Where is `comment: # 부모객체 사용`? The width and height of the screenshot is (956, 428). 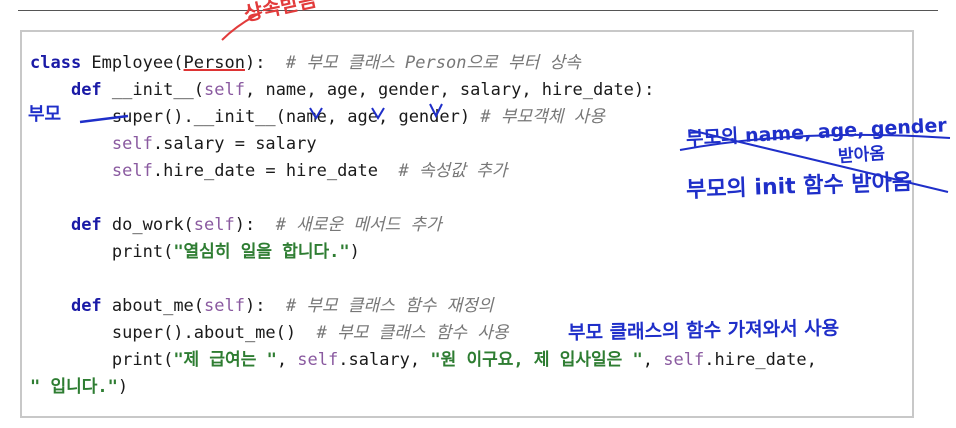
comment: # 부모객체 사용 is located at coordinates (542, 117).